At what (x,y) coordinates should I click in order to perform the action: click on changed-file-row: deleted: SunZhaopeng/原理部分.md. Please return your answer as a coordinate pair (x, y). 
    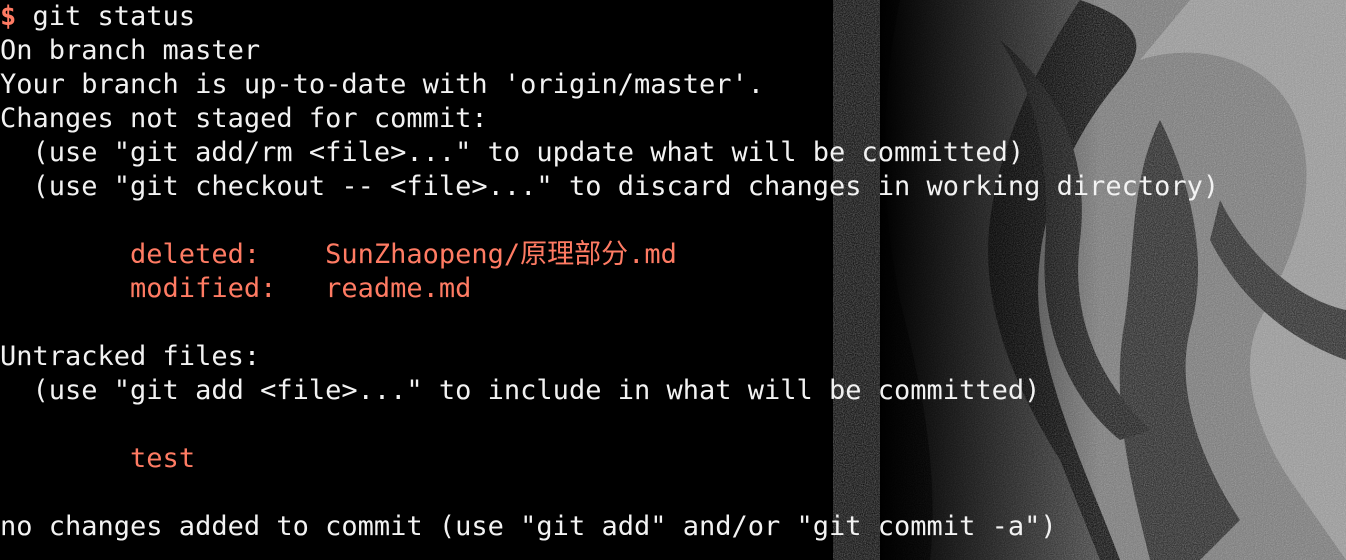
    Looking at the image, I should click on (673, 255).